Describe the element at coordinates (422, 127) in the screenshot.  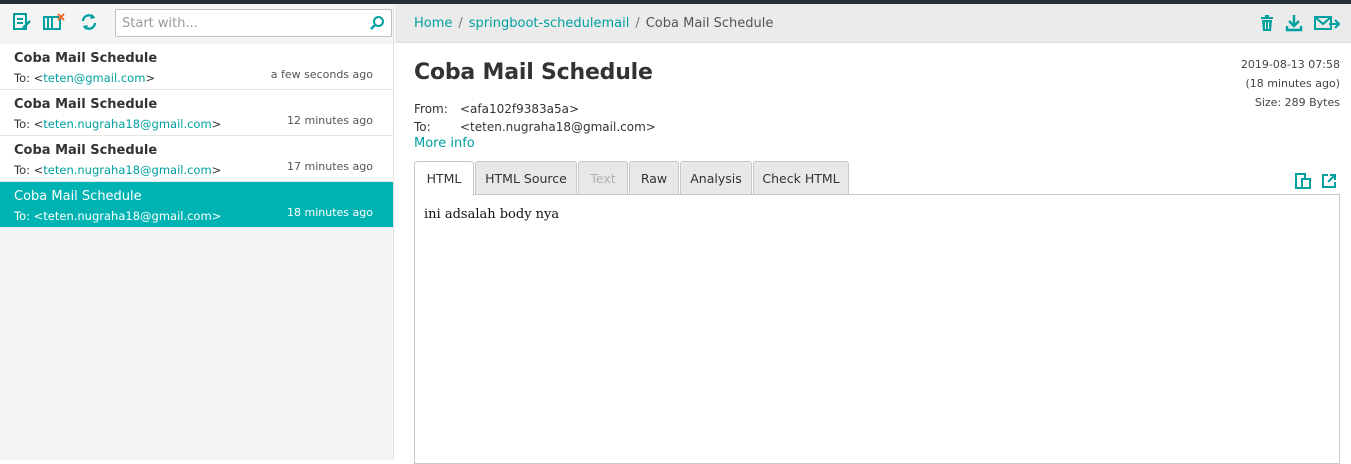
I see `to-label: To:` at that location.